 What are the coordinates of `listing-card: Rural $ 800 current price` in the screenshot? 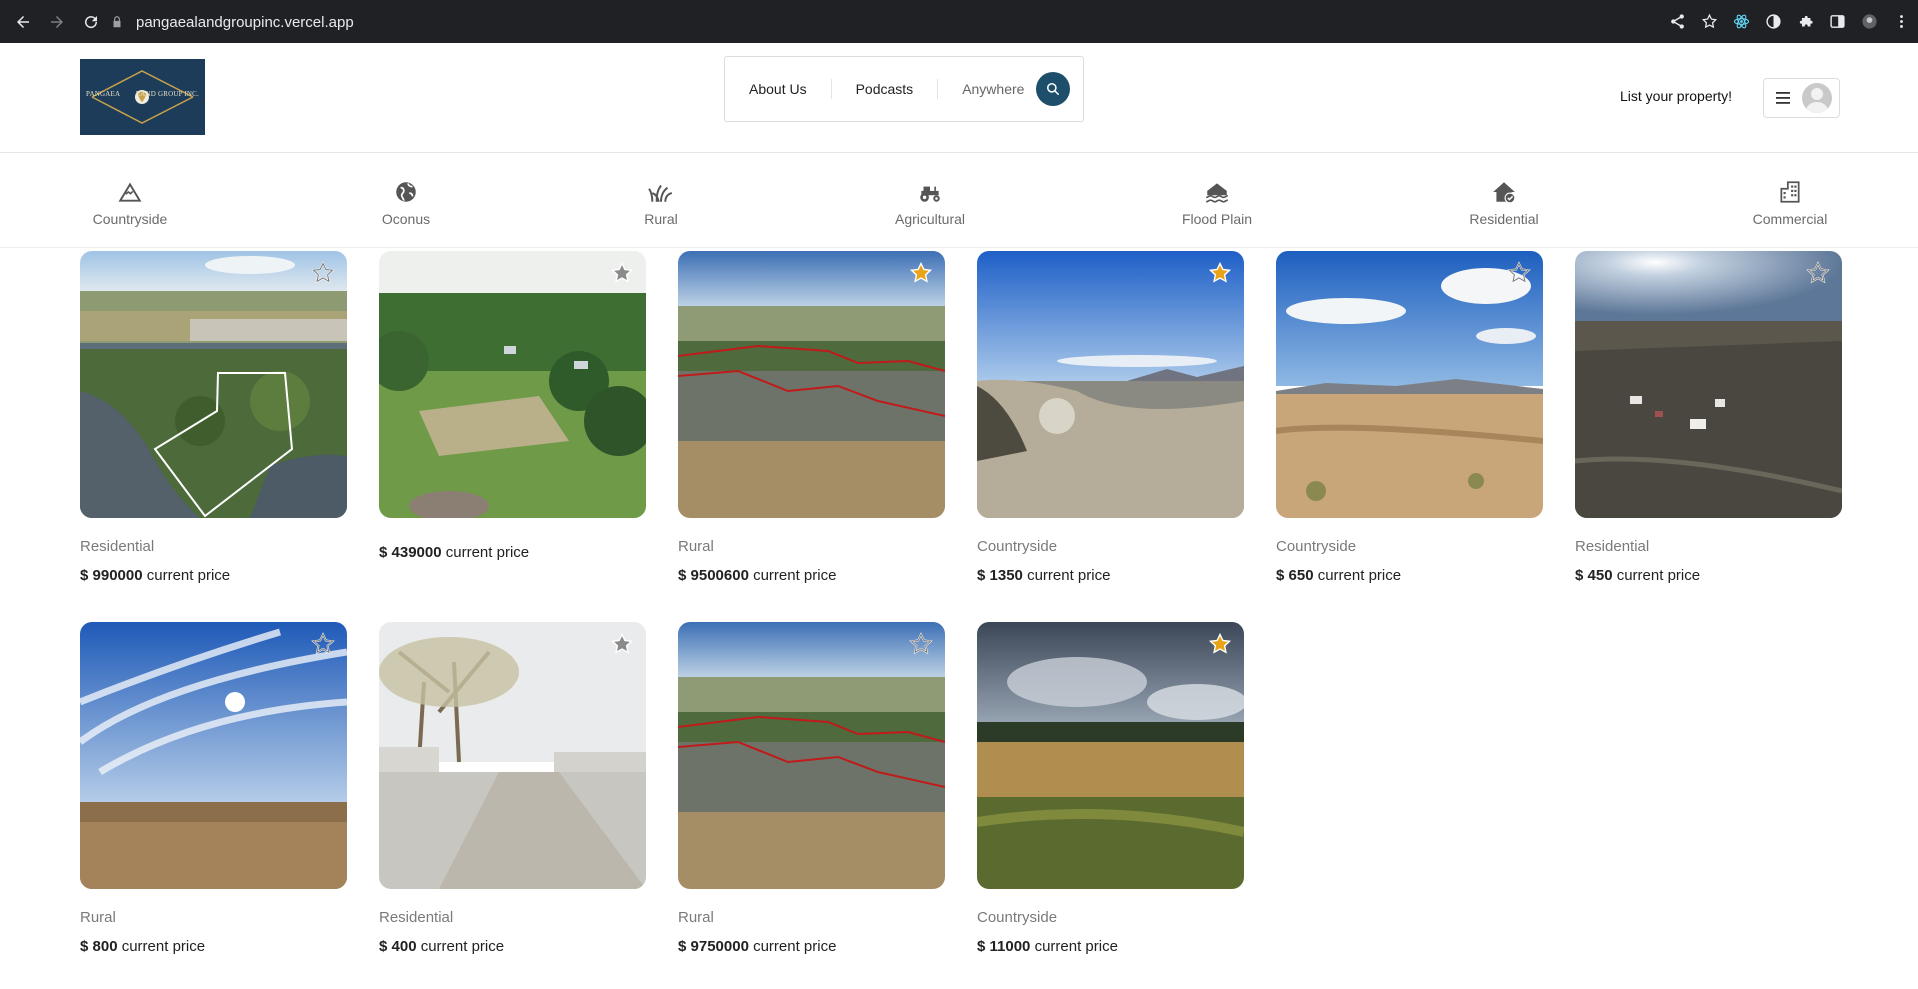 It's located at (213, 788).